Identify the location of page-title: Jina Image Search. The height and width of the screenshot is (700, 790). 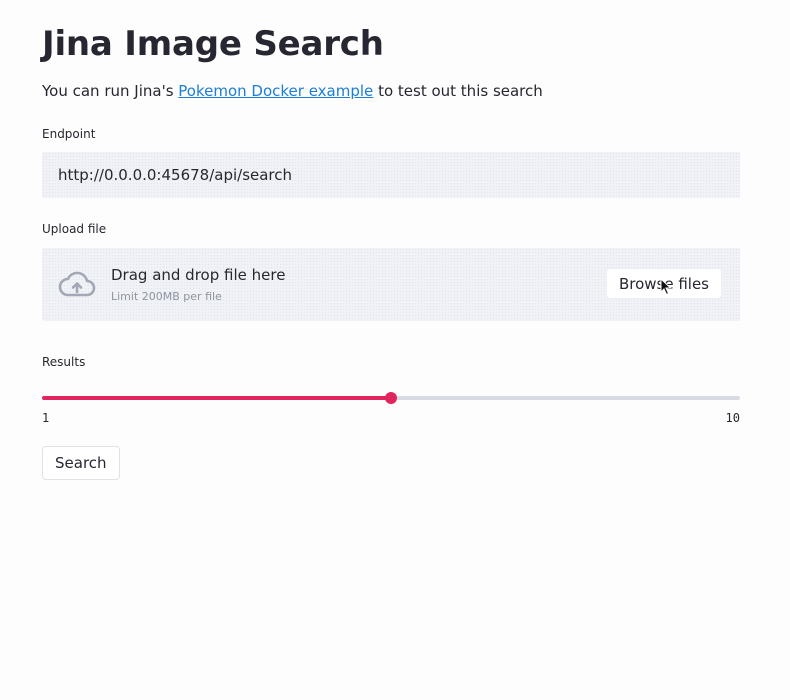
(213, 44).